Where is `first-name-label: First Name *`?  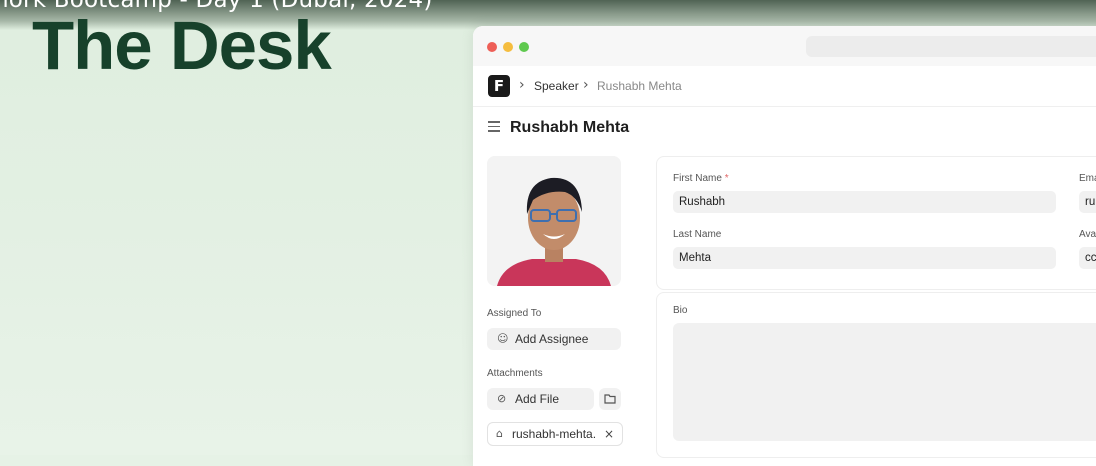 first-name-label: First Name * is located at coordinates (701, 178).